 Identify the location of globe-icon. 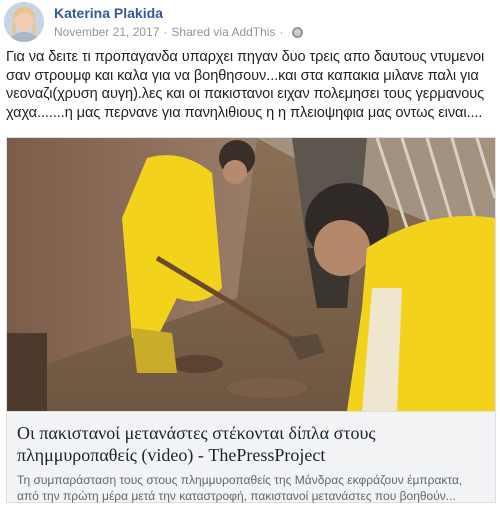
(298, 32).